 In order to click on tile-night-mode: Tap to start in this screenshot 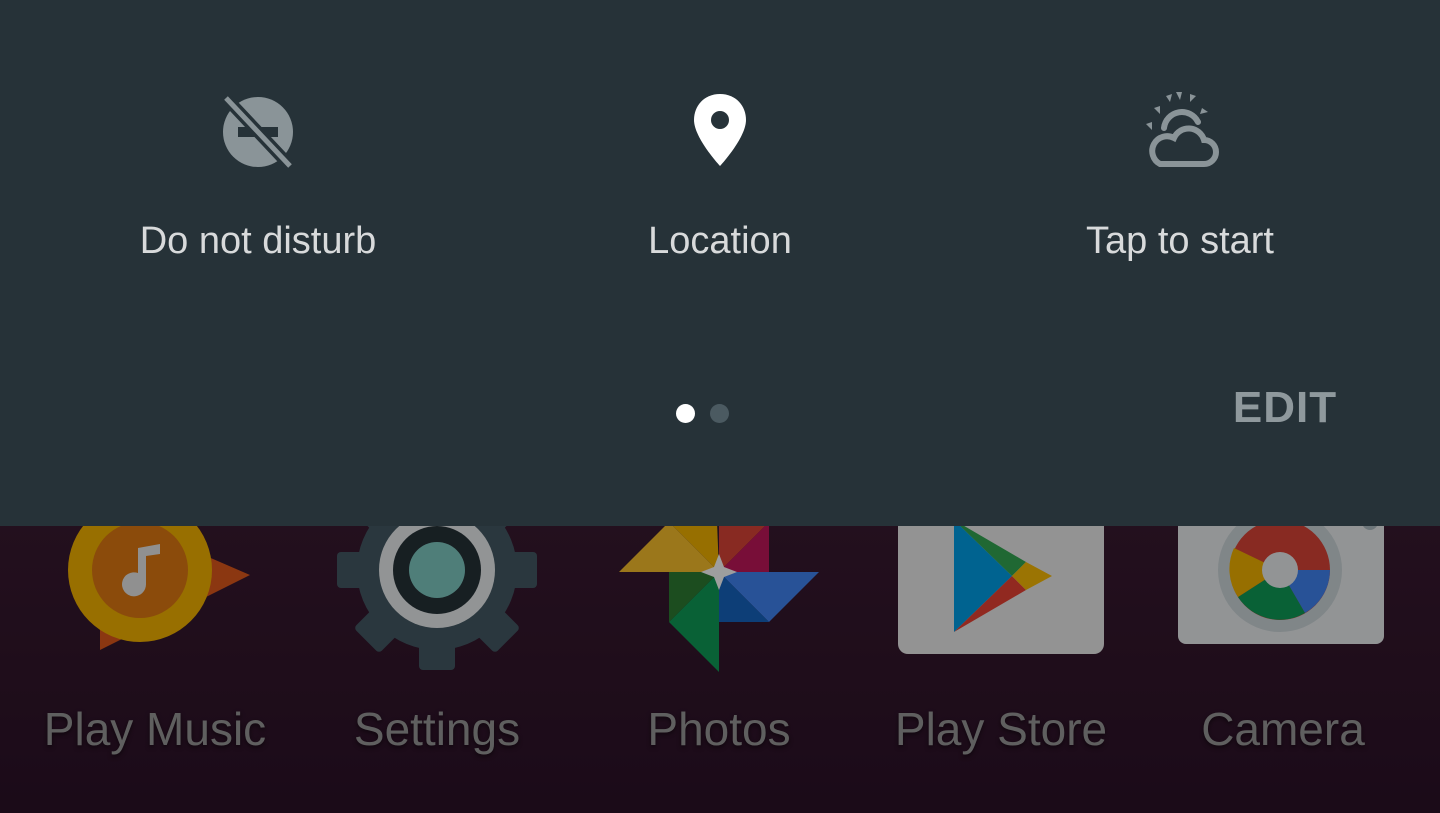, I will do `click(1180, 182)`.